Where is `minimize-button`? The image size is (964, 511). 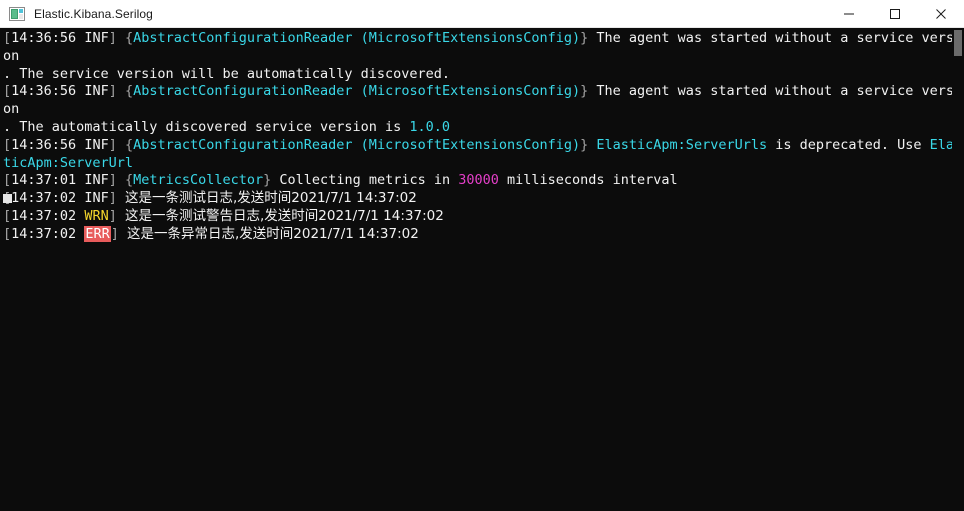
minimize-button is located at coordinates (849, 14).